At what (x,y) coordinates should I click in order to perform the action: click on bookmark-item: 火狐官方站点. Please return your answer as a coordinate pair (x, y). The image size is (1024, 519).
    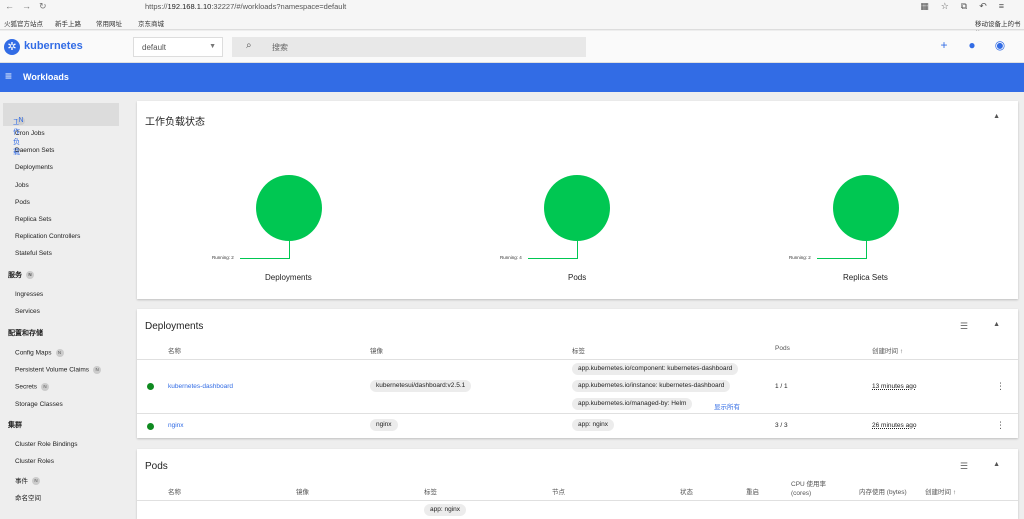
    Looking at the image, I should click on (23, 23).